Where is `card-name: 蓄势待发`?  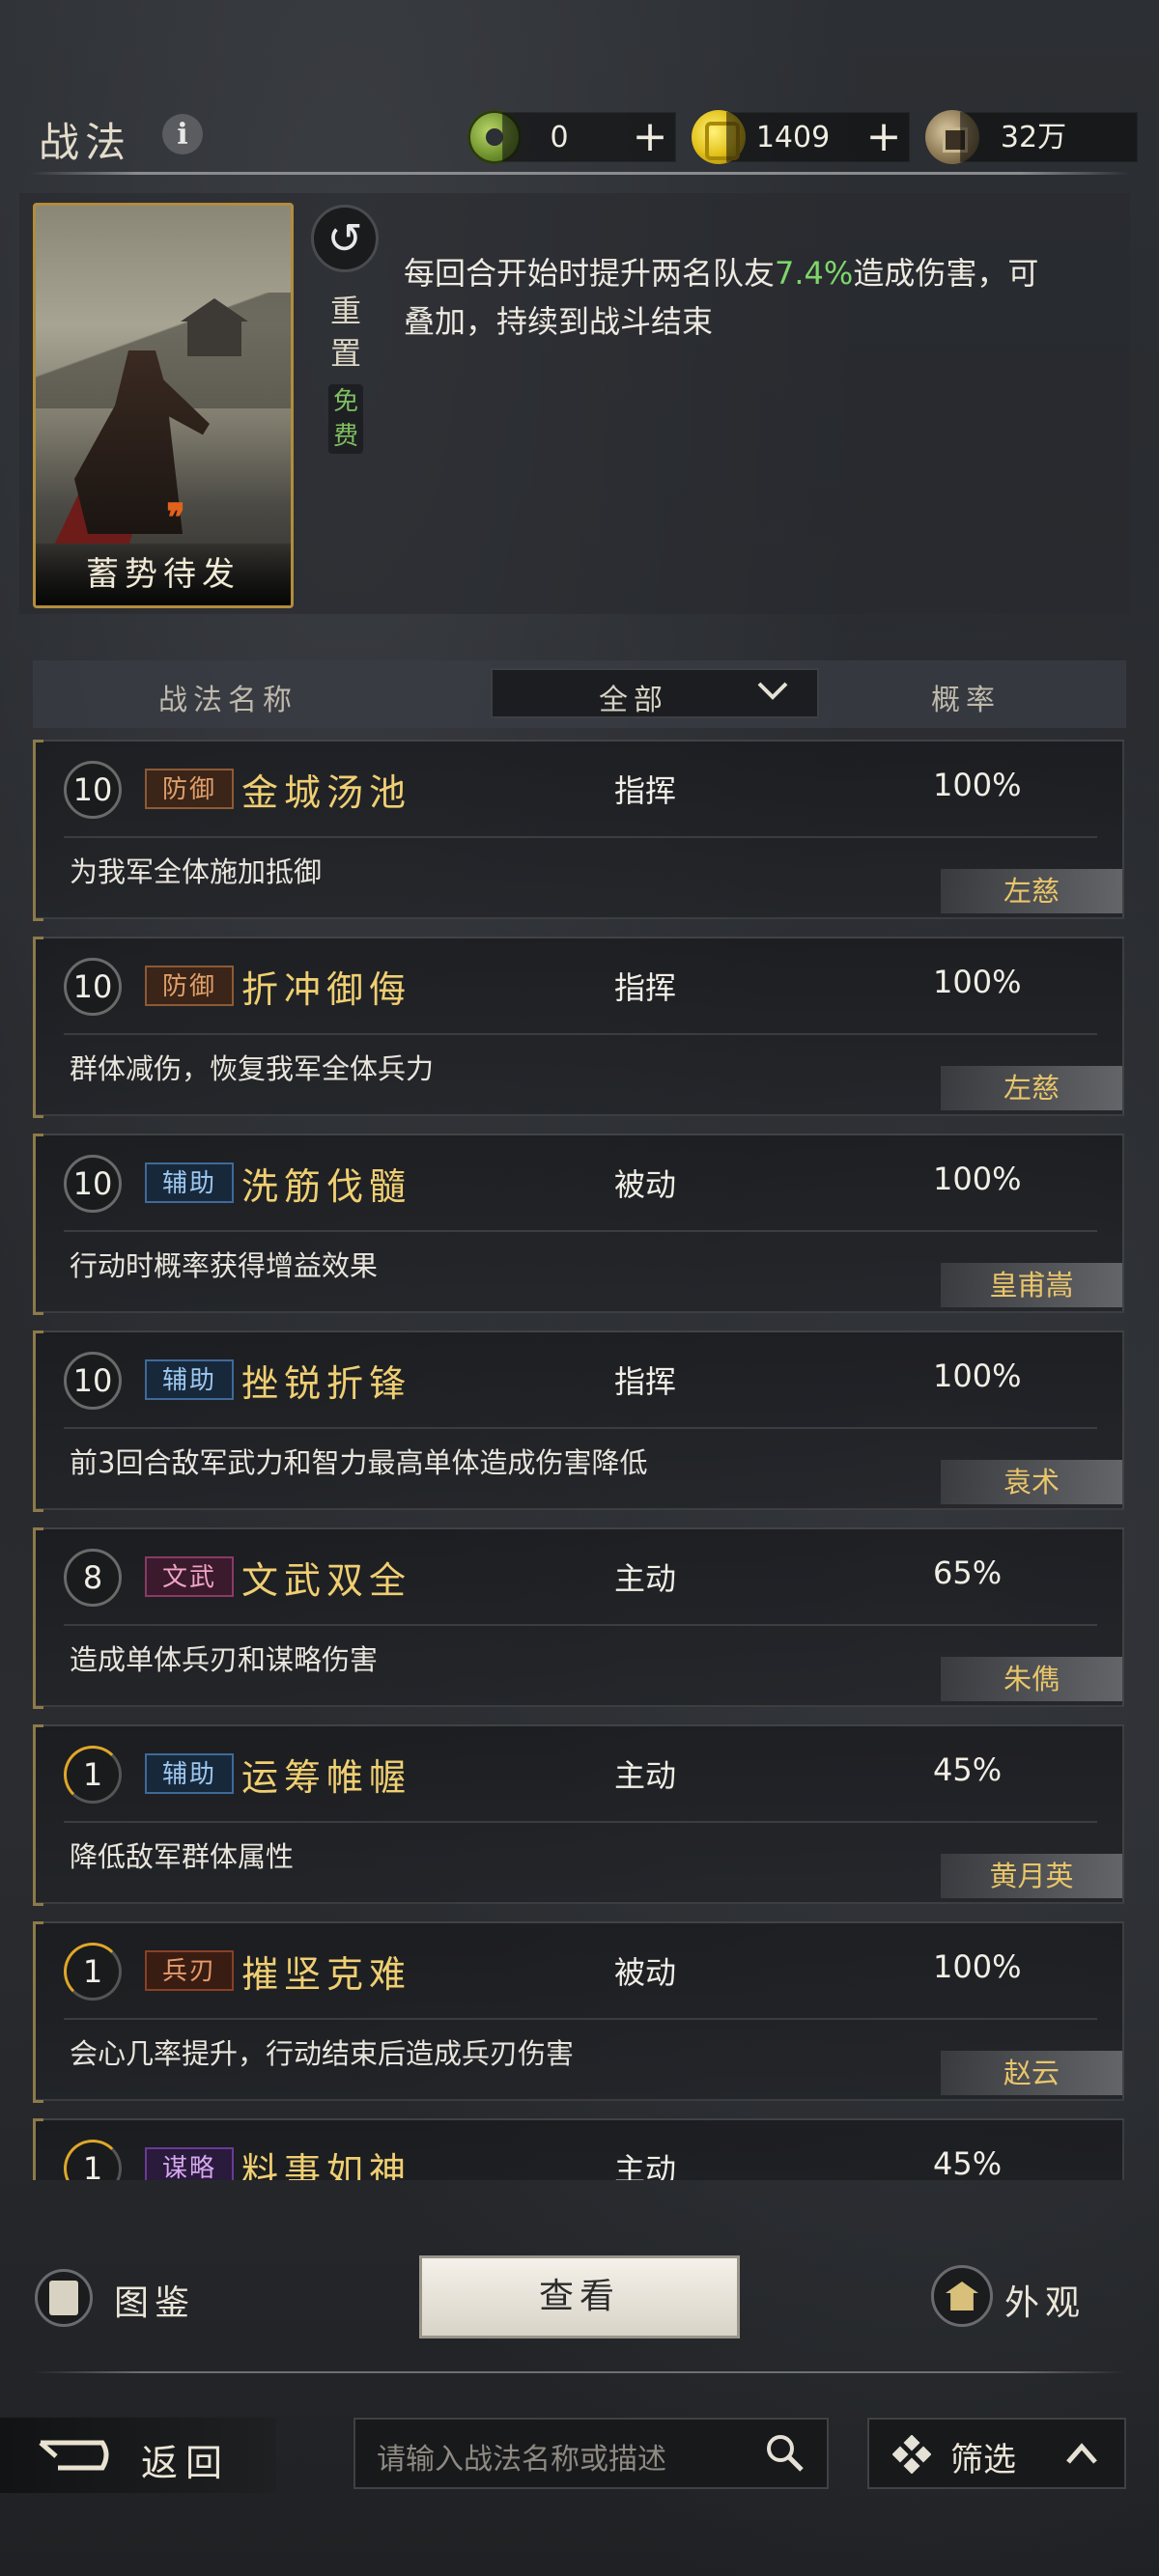
card-name: 蓄势待发 is located at coordinates (163, 575).